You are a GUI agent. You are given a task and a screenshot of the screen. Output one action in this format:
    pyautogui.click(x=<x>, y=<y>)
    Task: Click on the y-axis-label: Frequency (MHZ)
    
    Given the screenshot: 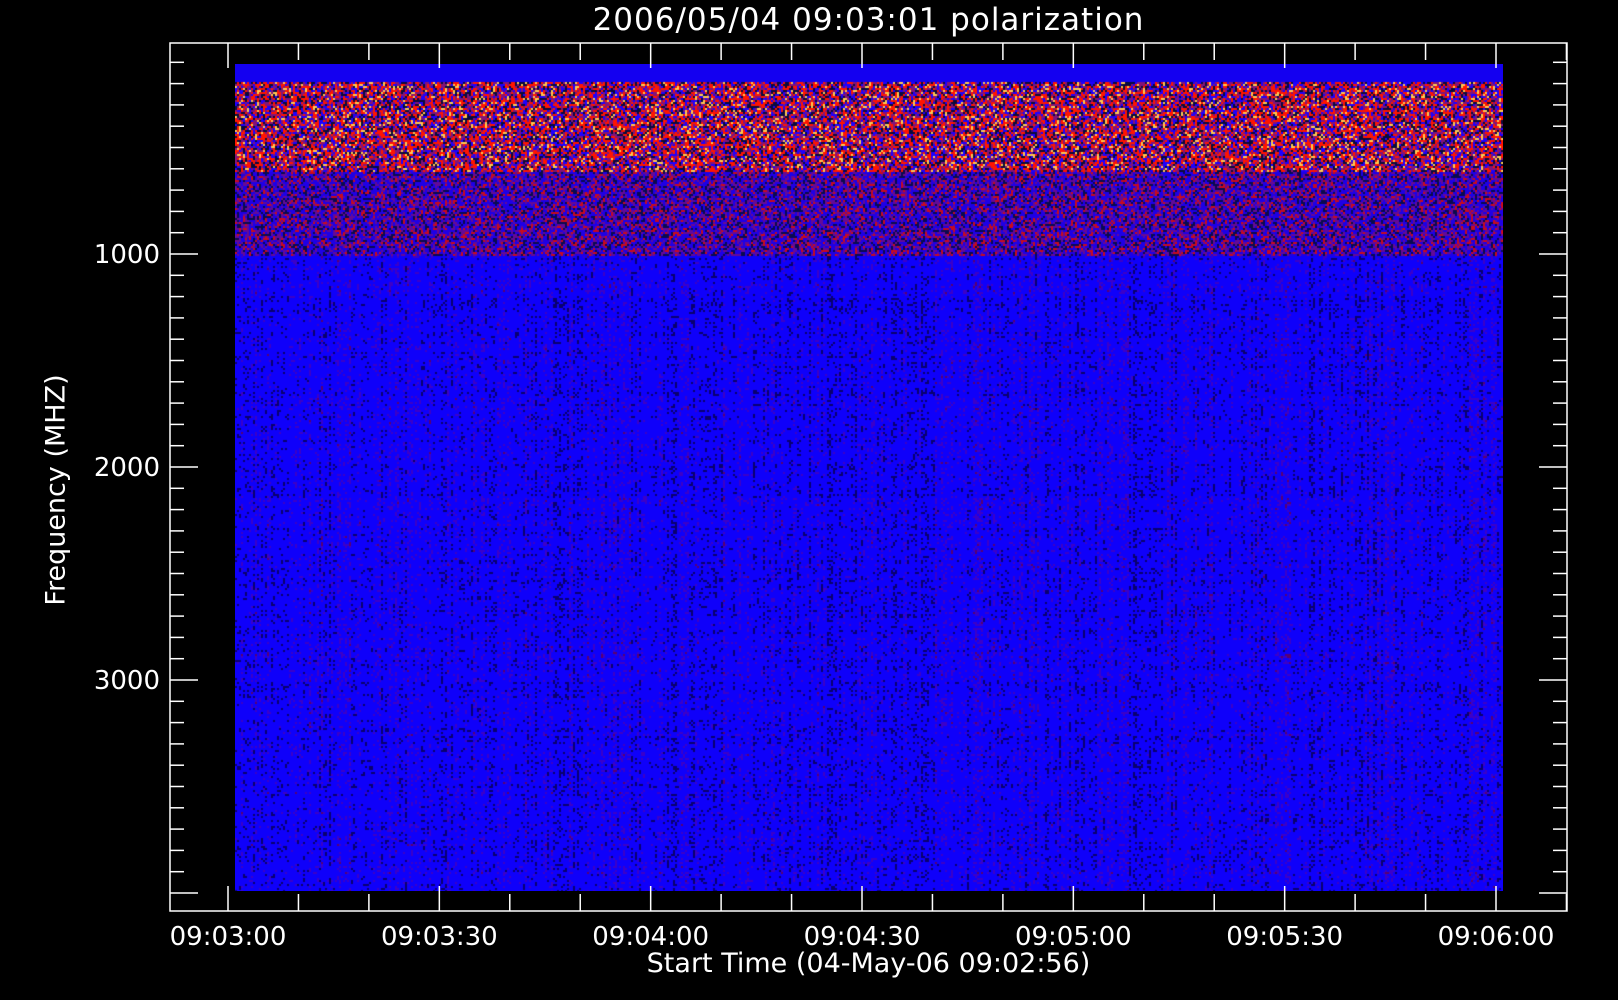 What is the action you would take?
    pyautogui.click(x=56, y=490)
    